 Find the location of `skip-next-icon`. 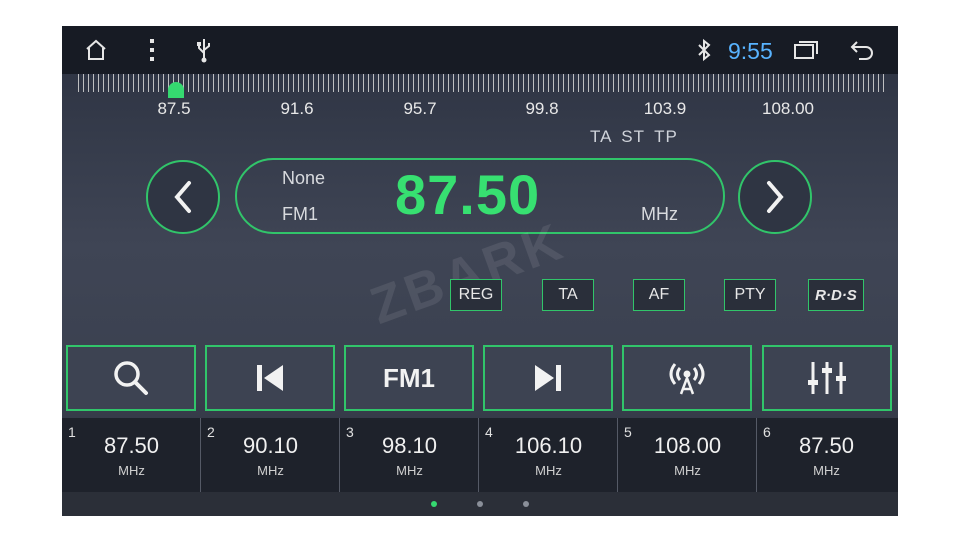

skip-next-icon is located at coordinates (548, 378).